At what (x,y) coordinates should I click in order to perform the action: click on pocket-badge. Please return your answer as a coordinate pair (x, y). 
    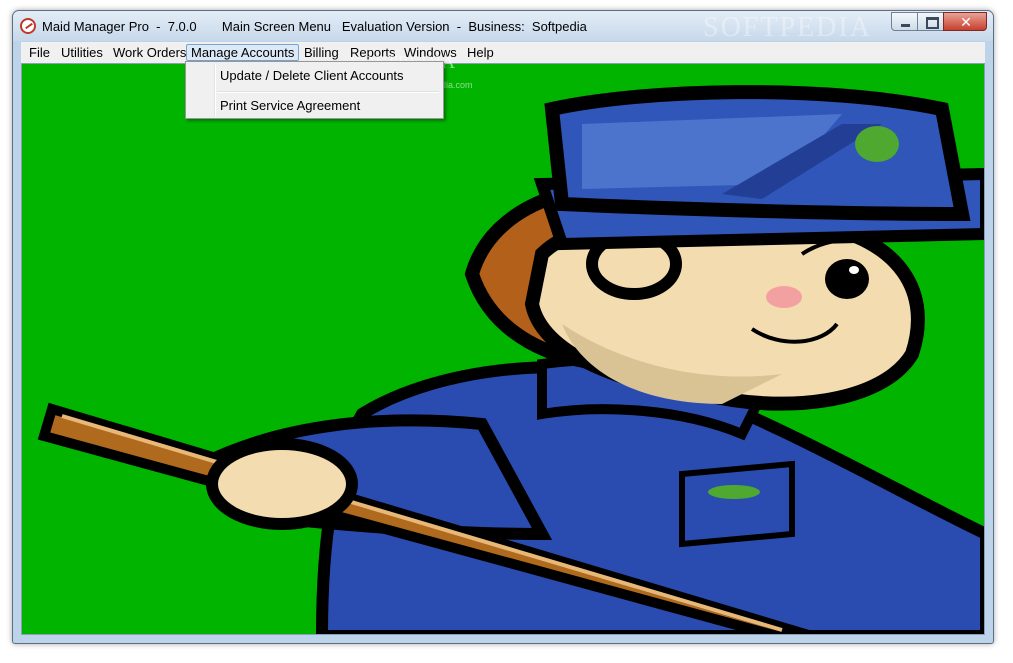
    Looking at the image, I should click on (734, 492).